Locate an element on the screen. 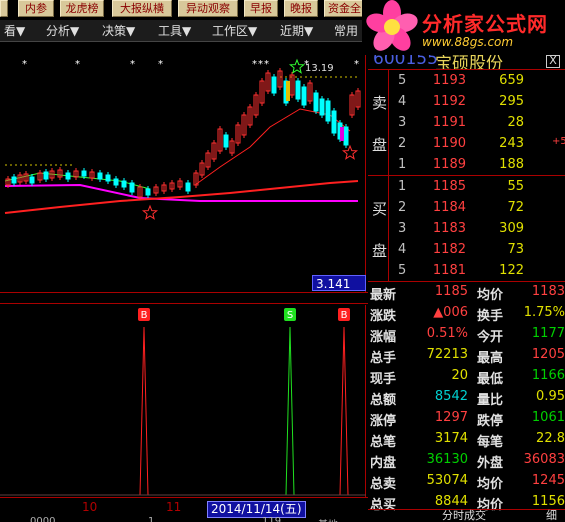 The height and width of the screenshot is (522, 565). stat-row: 总手 72213 最高 1205 is located at coordinates (466, 355).